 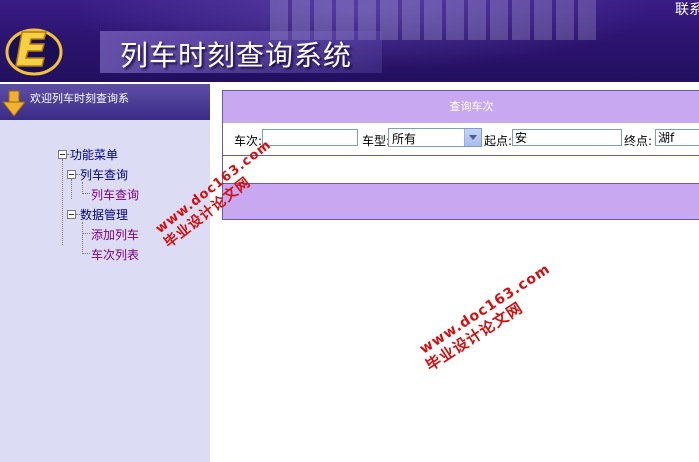 I want to click on menu-item-train-list: 车次列表, so click(x=115, y=254).